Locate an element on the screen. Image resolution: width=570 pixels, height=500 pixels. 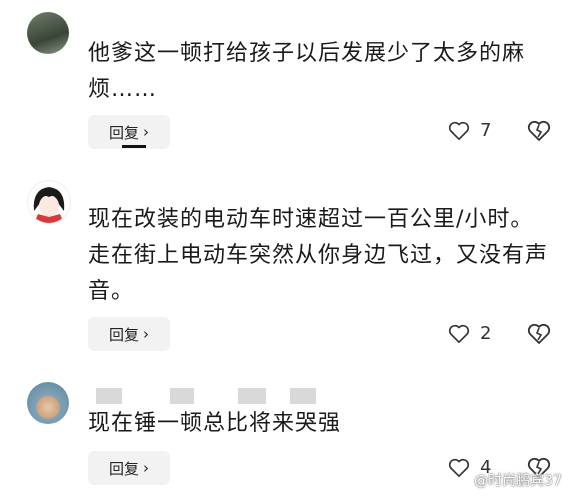
like-button: 2 is located at coordinates (469, 333).